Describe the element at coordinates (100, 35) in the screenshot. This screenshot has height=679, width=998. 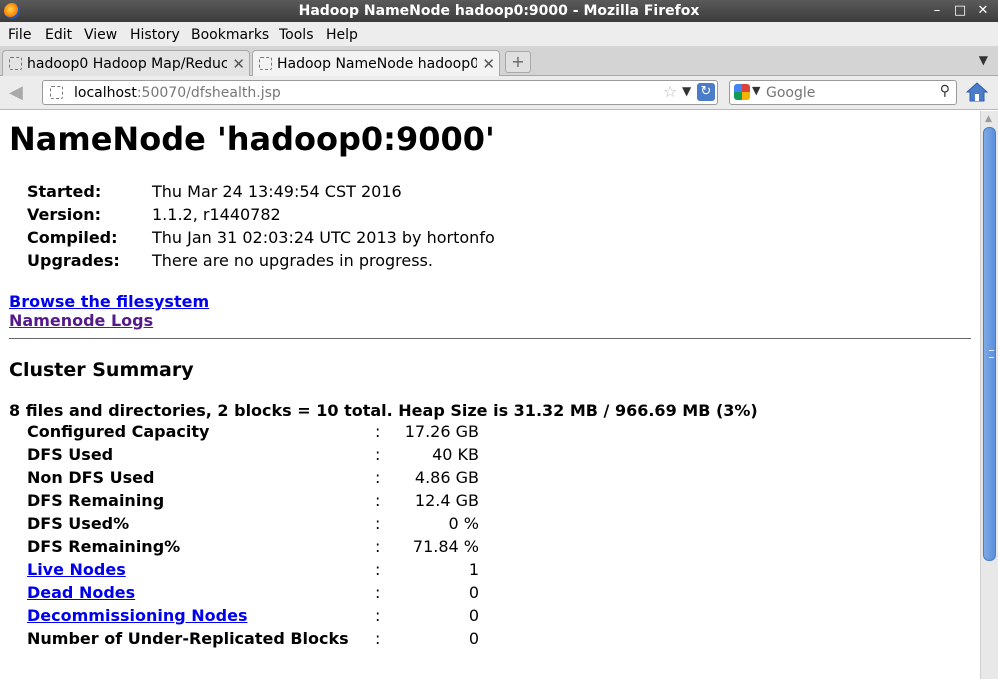
I see `menu-view: View` at that location.